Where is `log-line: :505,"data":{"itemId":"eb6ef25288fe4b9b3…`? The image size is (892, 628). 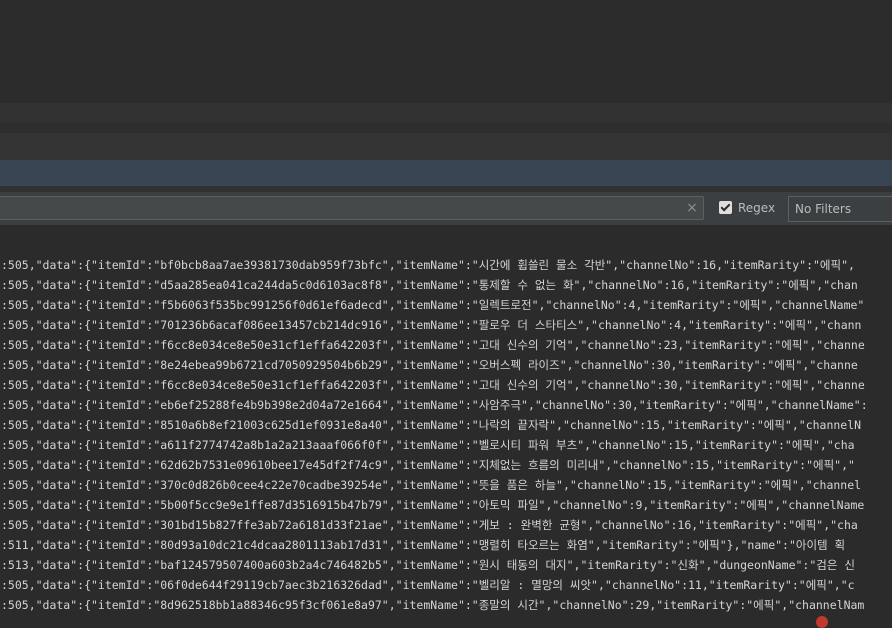 log-line: :505,"data":{"itemId":"eb6ef25288fe4b9b3… is located at coordinates (434, 405).